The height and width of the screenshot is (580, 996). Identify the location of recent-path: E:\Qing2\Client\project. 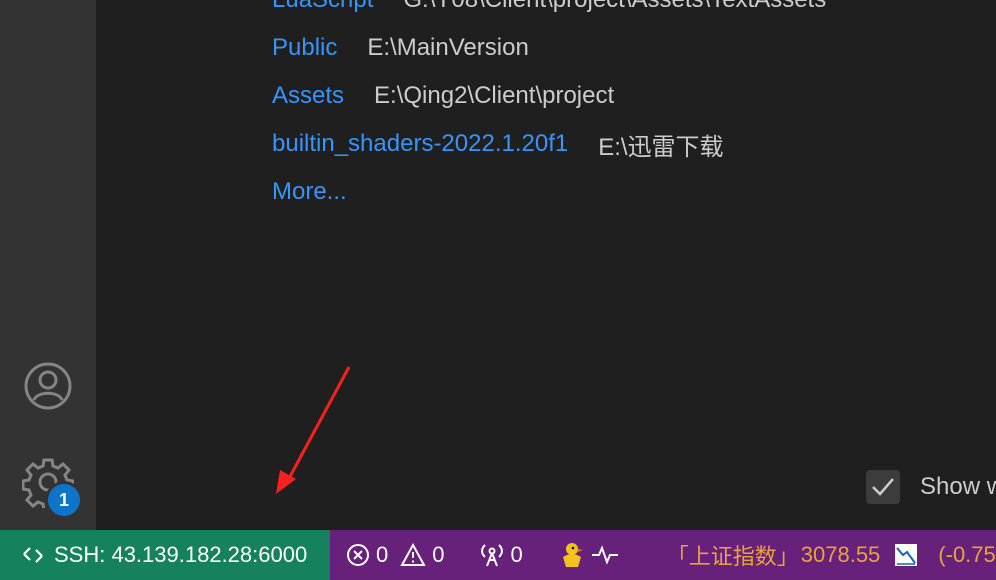
(494, 95).